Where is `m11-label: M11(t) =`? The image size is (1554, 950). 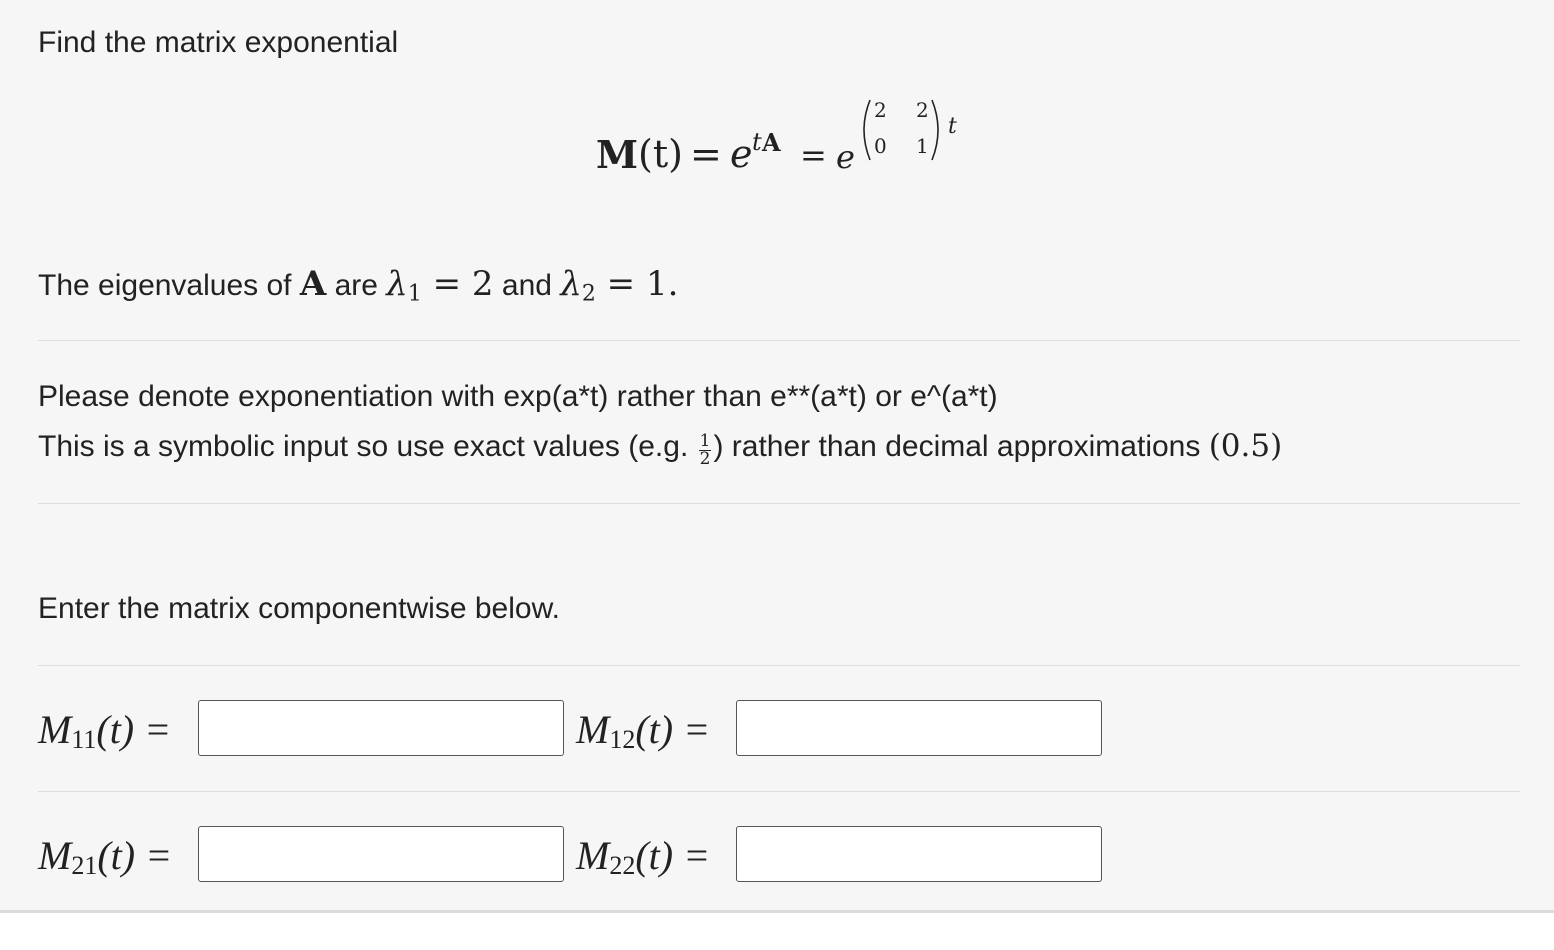
m11-label: M11(t) = is located at coordinates (104, 730).